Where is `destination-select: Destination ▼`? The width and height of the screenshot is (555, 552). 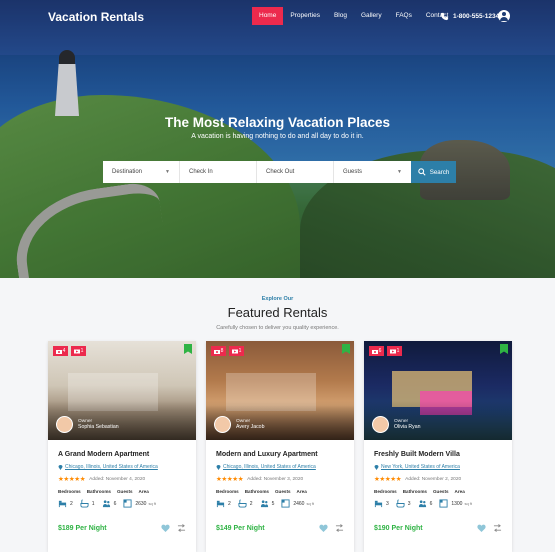 destination-select: Destination ▼ is located at coordinates (141, 172).